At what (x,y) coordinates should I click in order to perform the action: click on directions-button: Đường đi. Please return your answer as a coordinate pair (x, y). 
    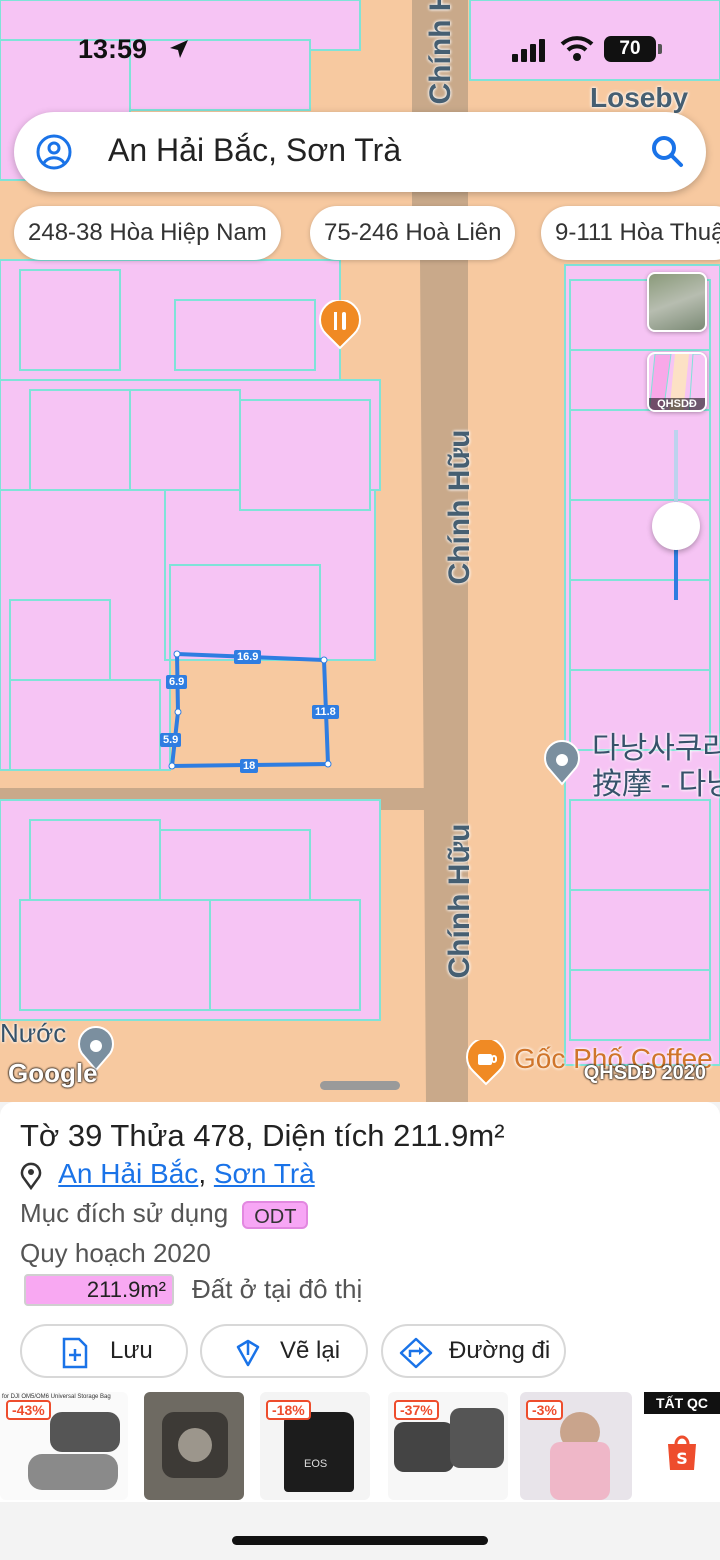
    Looking at the image, I should click on (473, 1351).